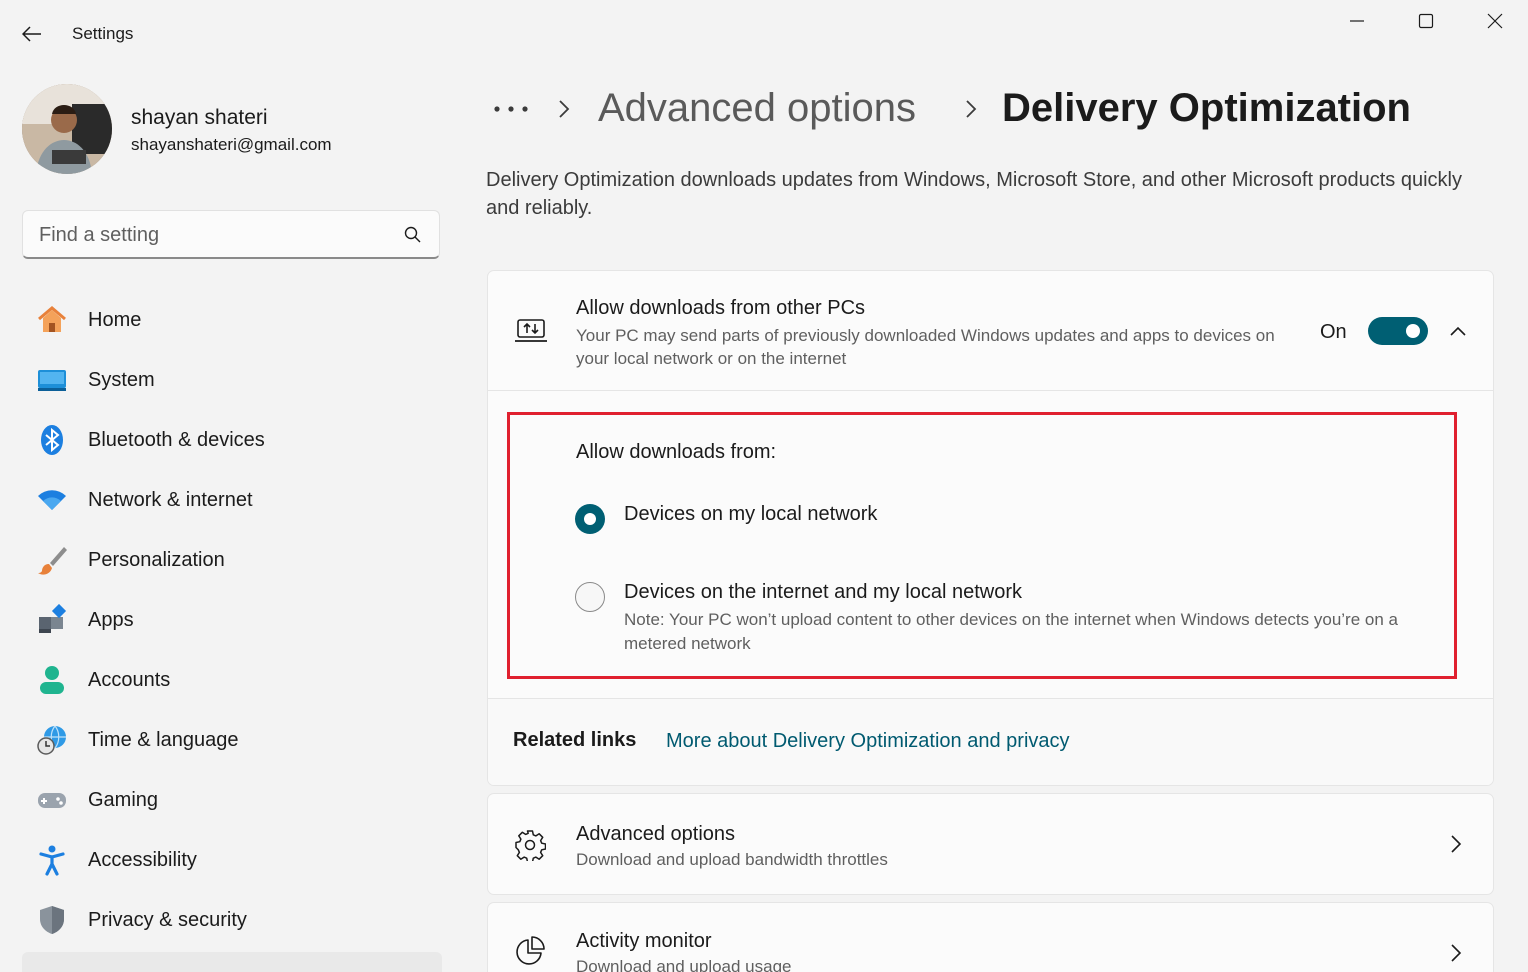 The height and width of the screenshot is (972, 1528). Describe the element at coordinates (1206, 108) in the screenshot. I see `page-title: Delivery Optimization` at that location.